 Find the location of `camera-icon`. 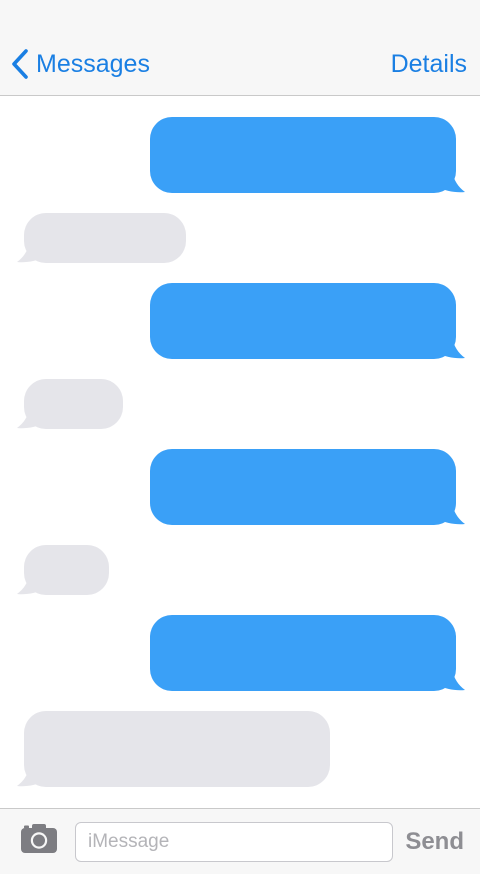

camera-icon is located at coordinates (39, 838).